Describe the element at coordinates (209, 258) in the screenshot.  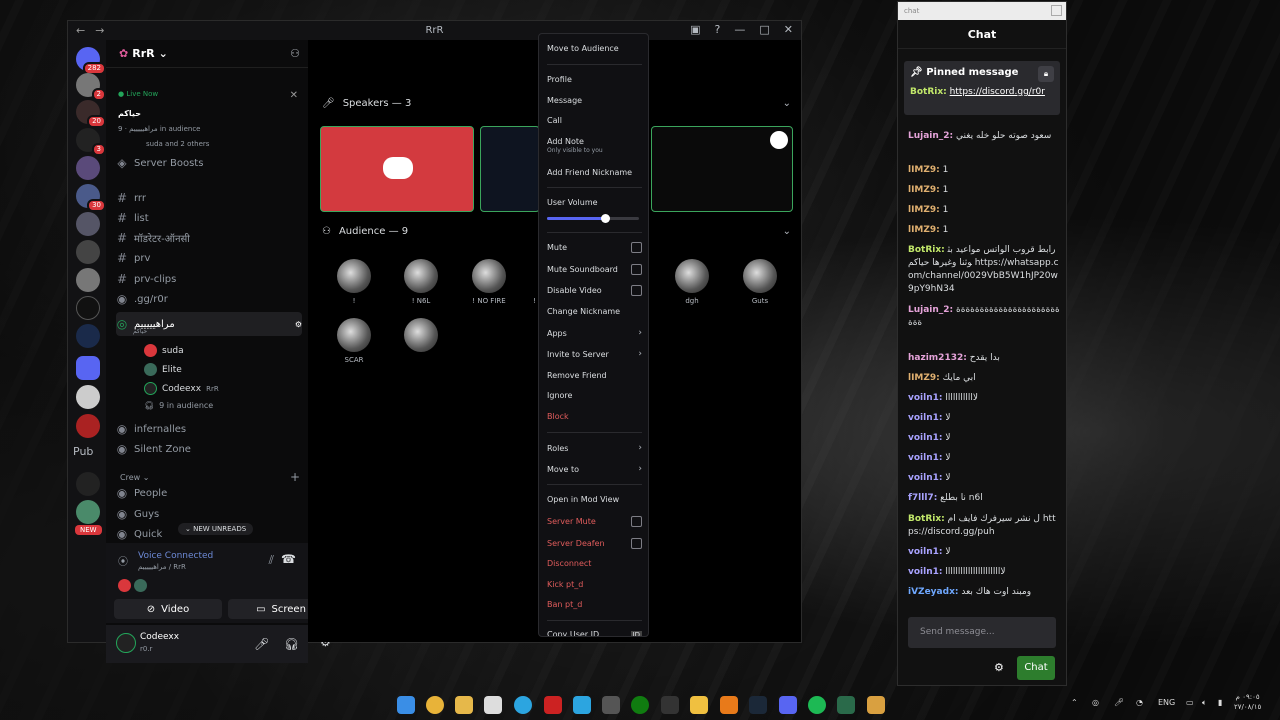
I see `channel-prv: # prv` at that location.